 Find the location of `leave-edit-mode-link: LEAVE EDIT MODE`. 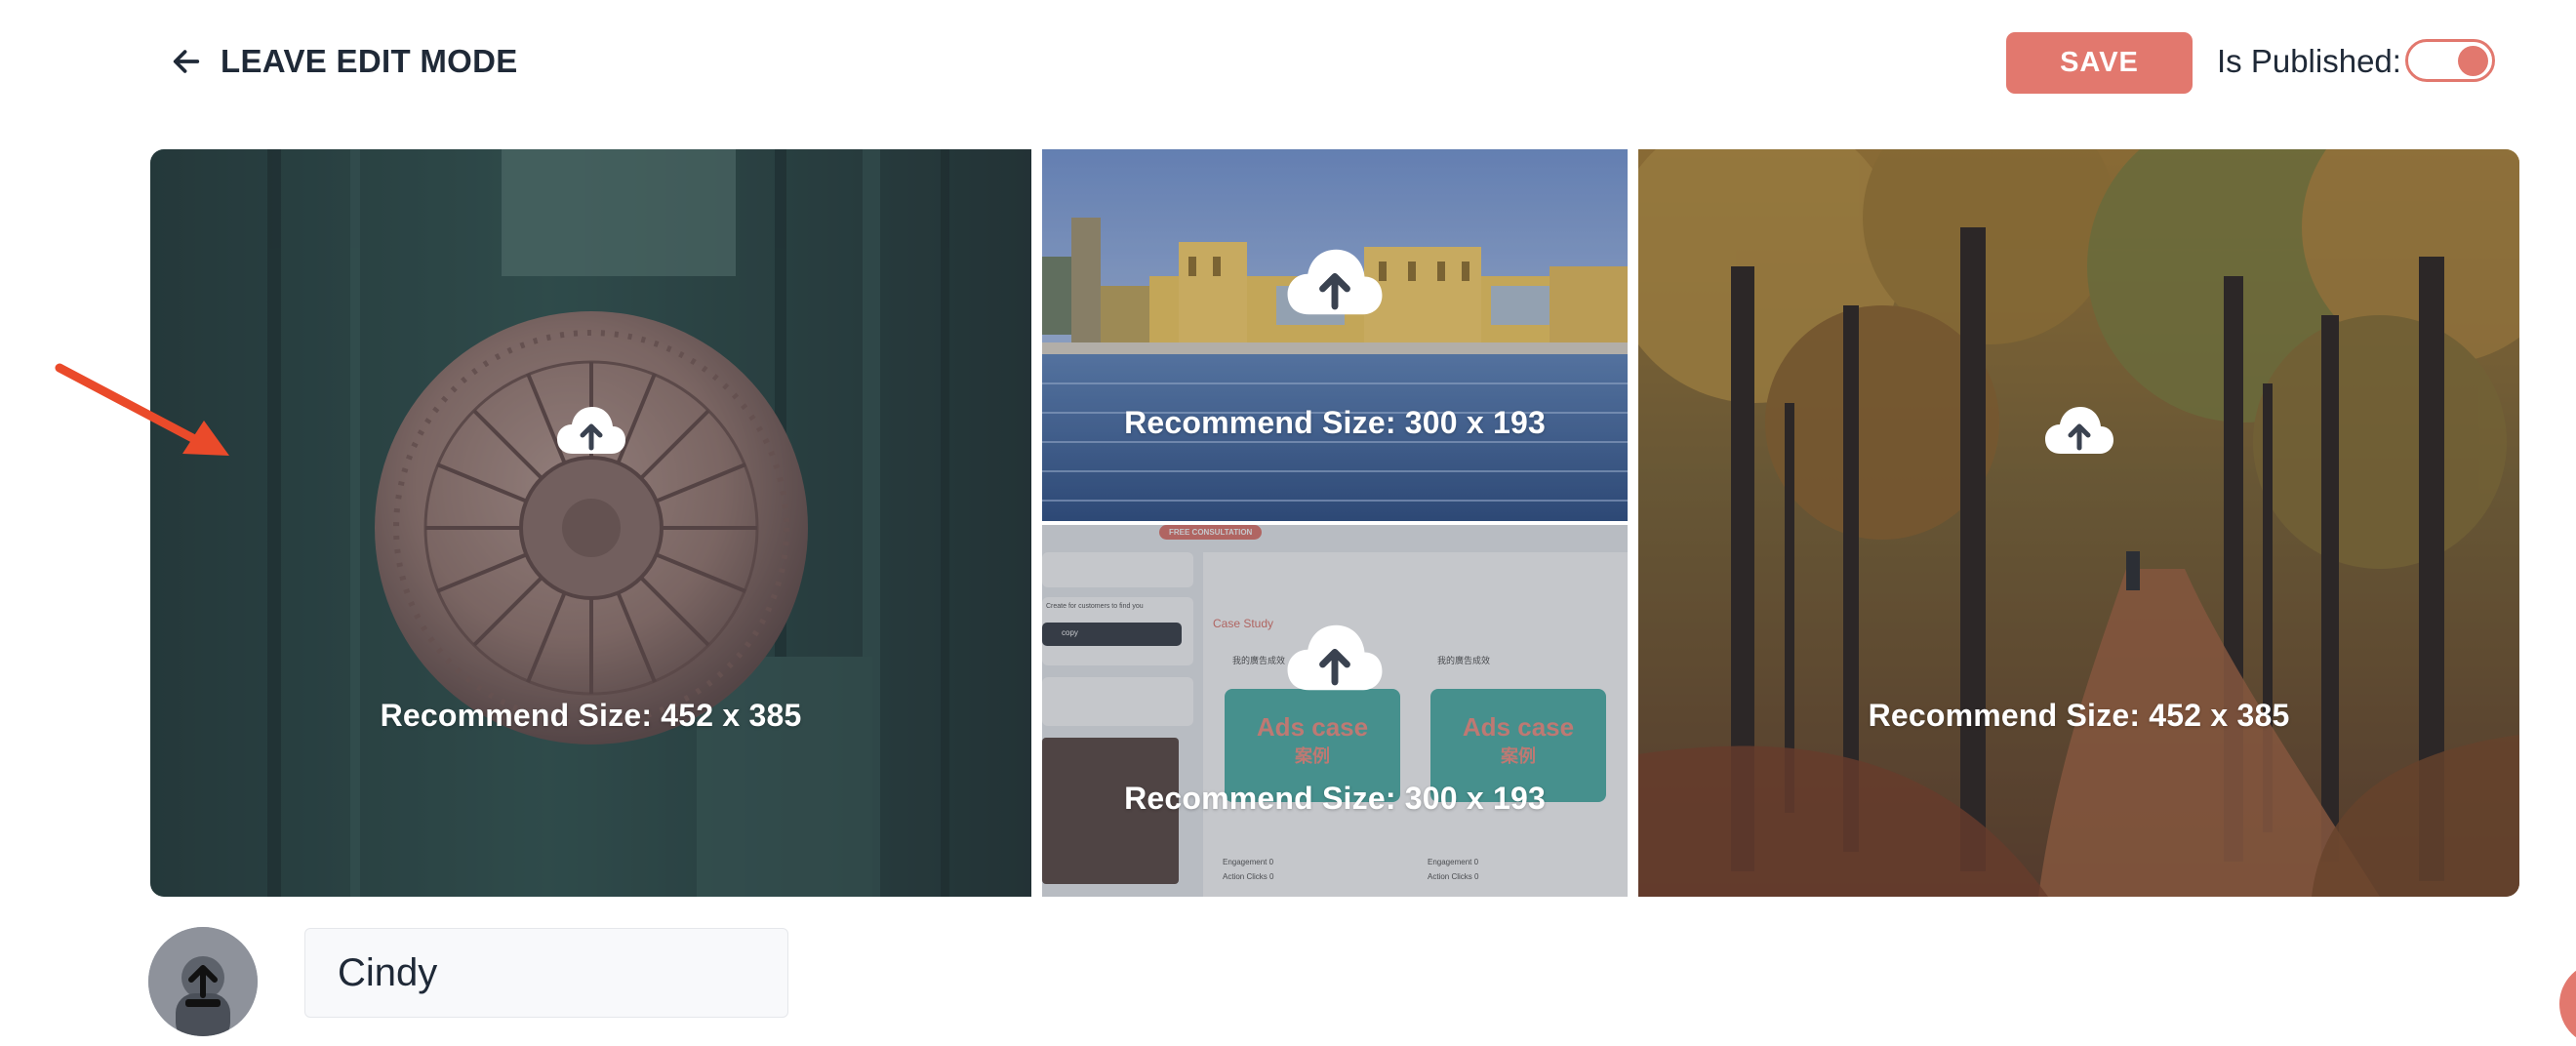

leave-edit-mode-link: LEAVE EDIT MODE is located at coordinates (344, 61).